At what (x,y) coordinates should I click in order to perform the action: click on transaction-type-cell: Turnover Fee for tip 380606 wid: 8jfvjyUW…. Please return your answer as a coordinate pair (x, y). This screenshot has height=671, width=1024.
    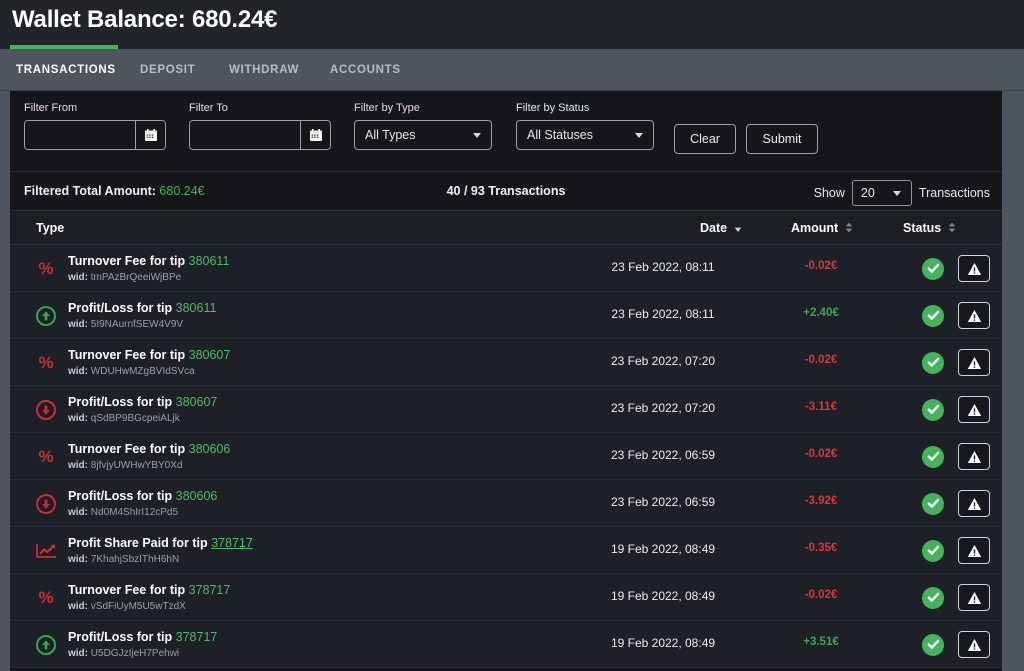
    Looking at the image, I should click on (149, 457).